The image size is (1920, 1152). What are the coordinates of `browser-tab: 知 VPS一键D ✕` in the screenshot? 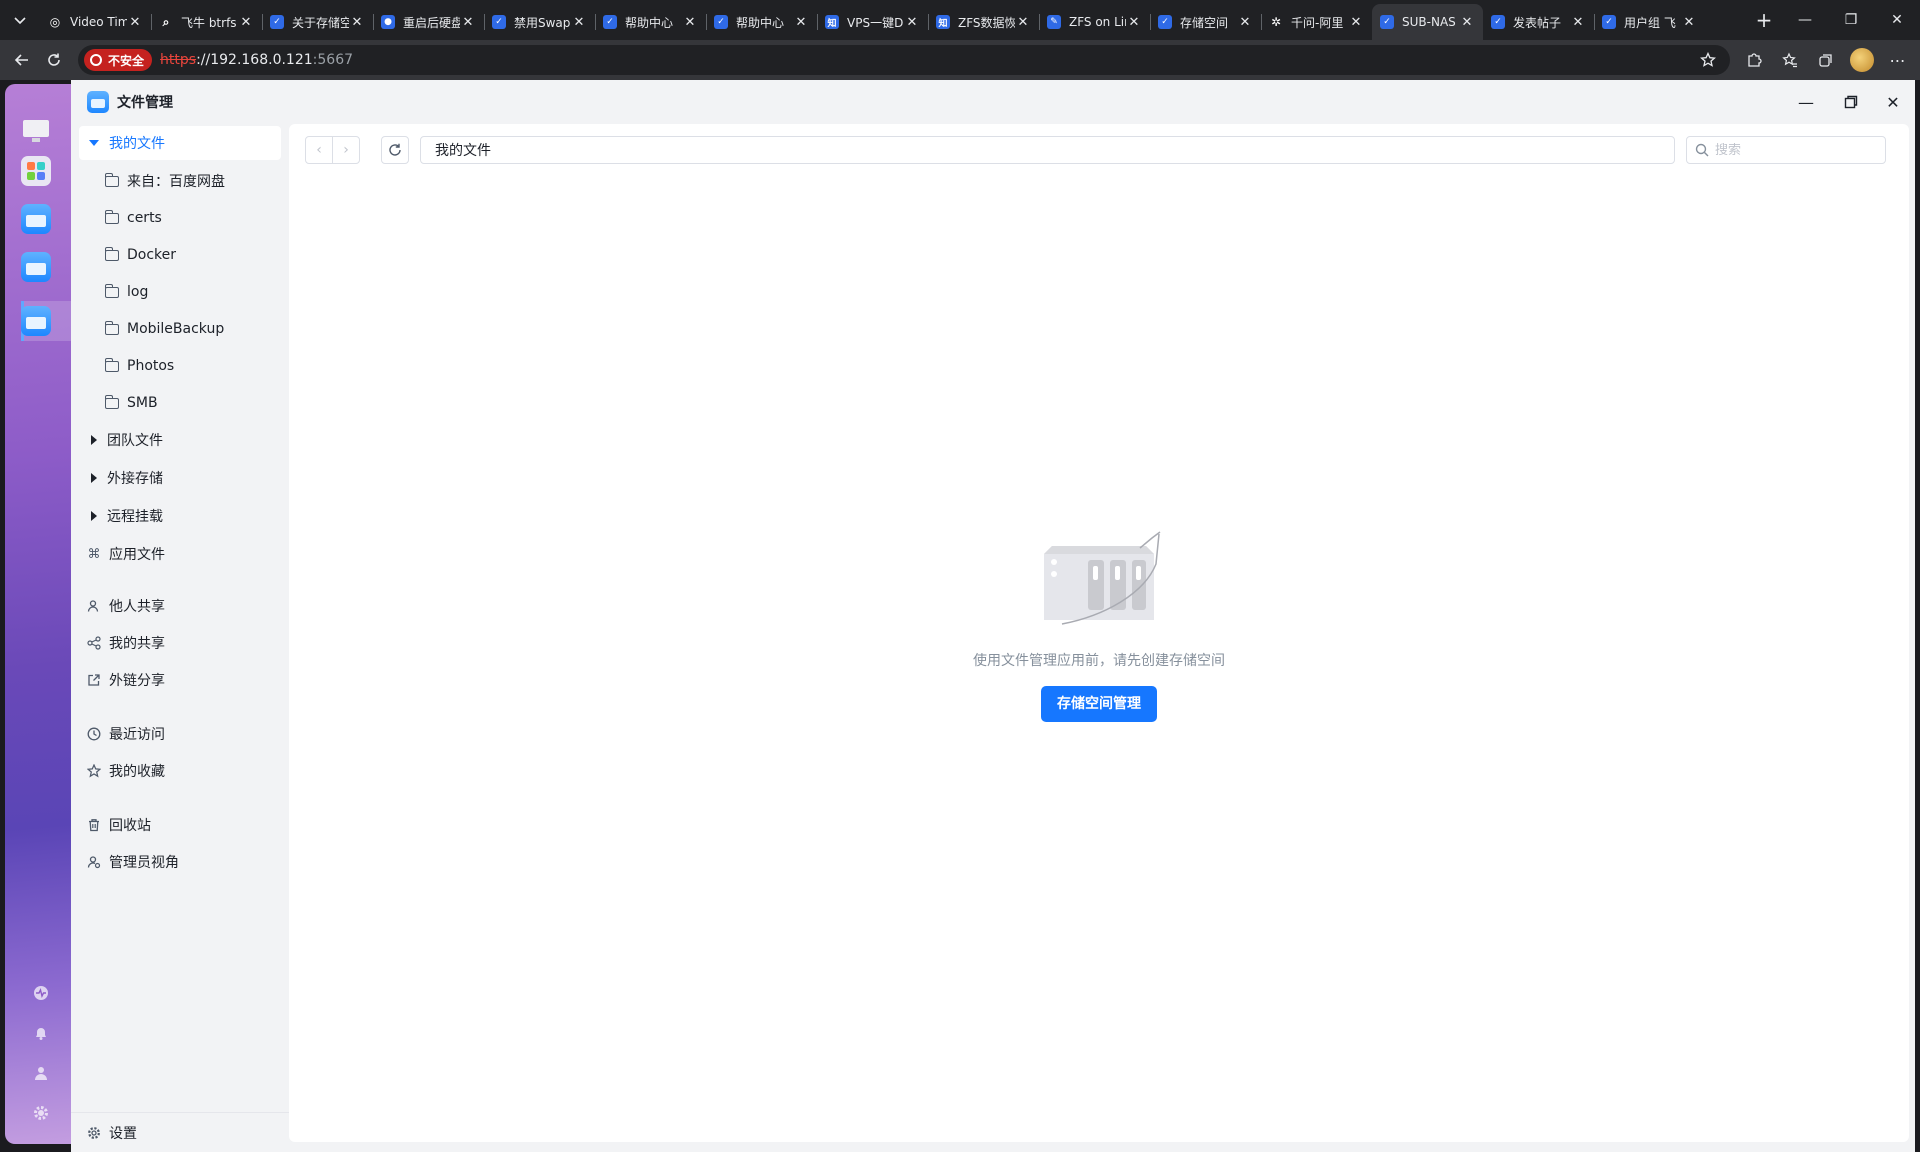 It's located at (872, 22).